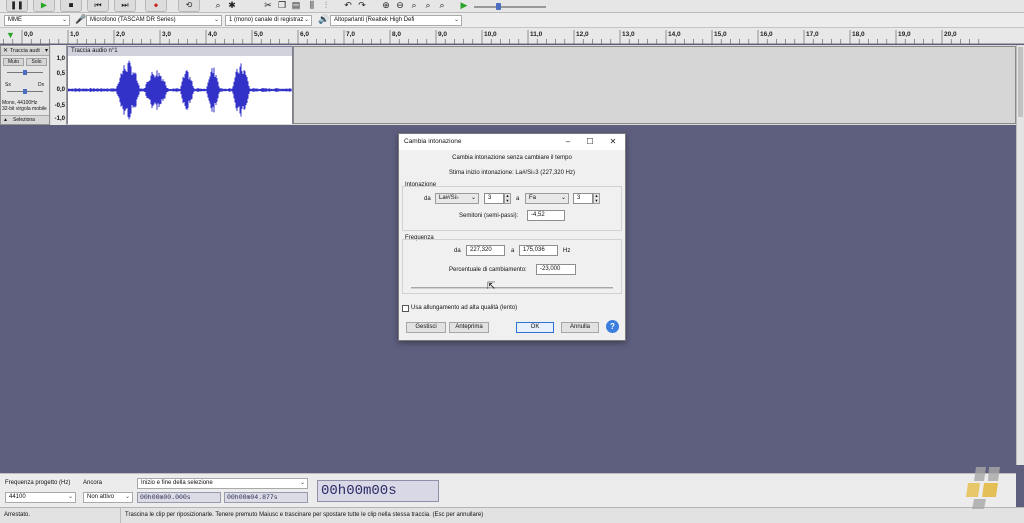  I want to click on play-speed-slider, so click(510, 6).